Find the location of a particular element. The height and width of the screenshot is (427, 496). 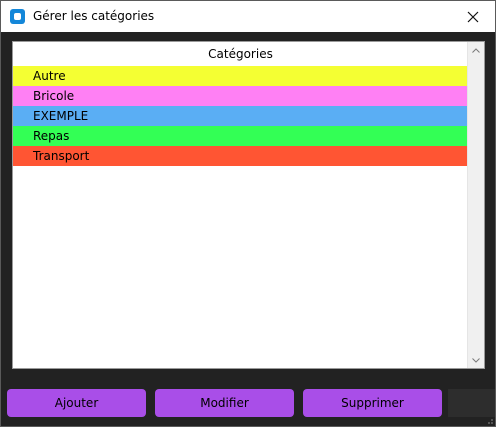

list-item: EXEMPLE is located at coordinates (240, 116).